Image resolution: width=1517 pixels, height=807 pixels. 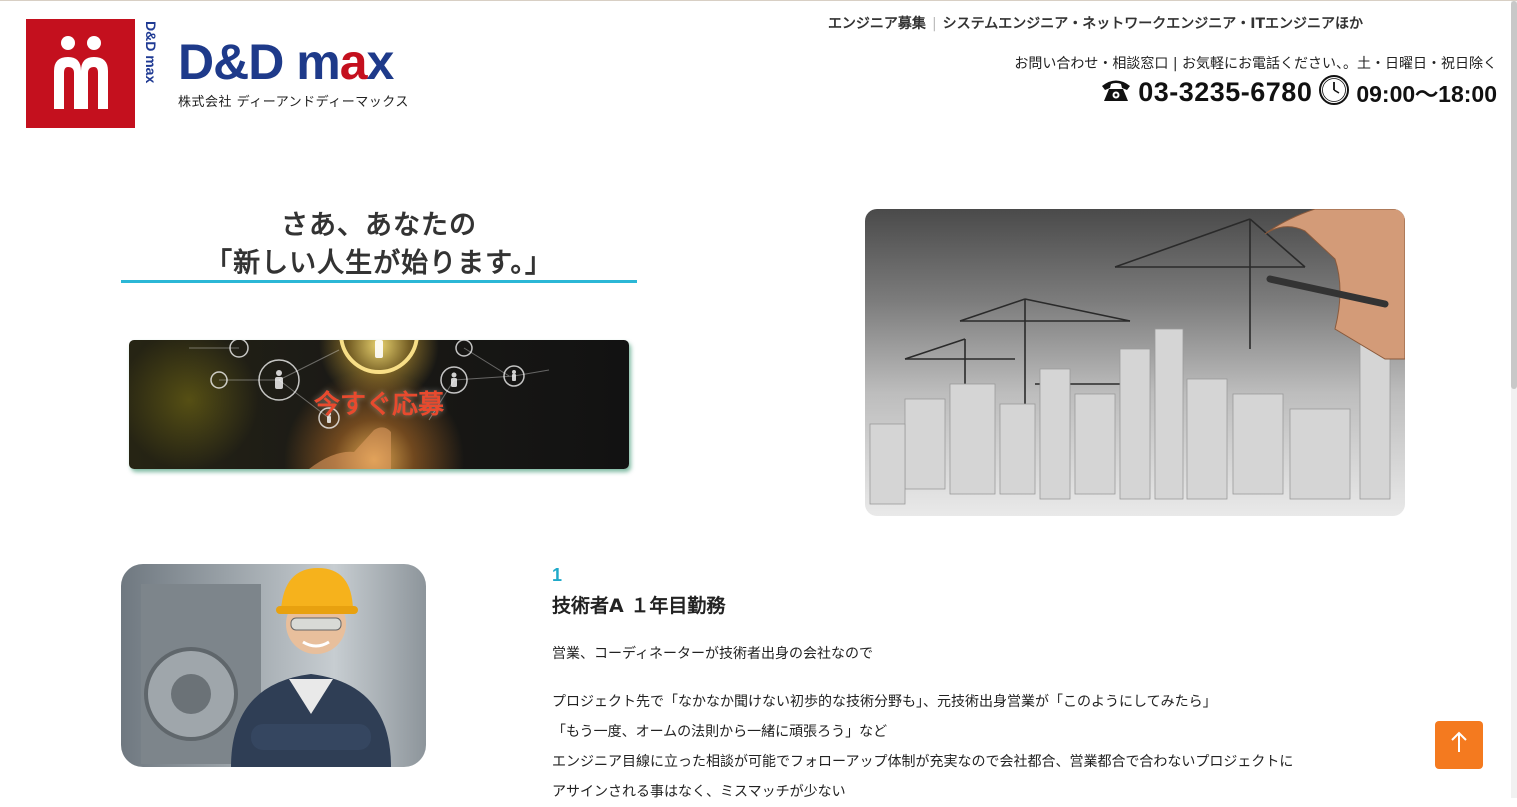 What do you see at coordinates (1255, 64) in the screenshot?
I see `contact-text: お問い合わせ・相談窓口 | お気軽にお電話ください、。土・日曜日・祝日除く` at bounding box center [1255, 64].